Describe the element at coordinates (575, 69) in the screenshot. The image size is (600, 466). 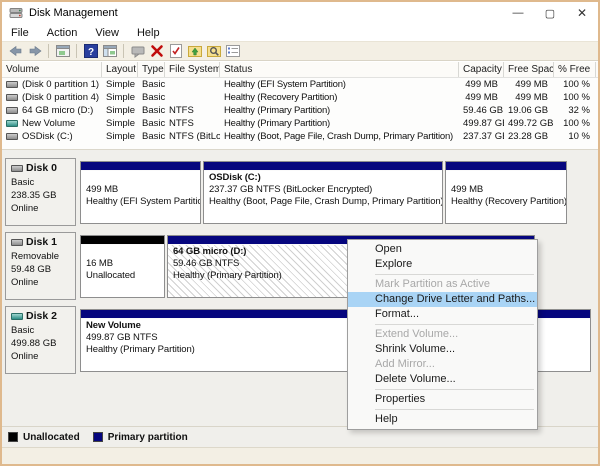
I see `column-header--free: % Free` at that location.